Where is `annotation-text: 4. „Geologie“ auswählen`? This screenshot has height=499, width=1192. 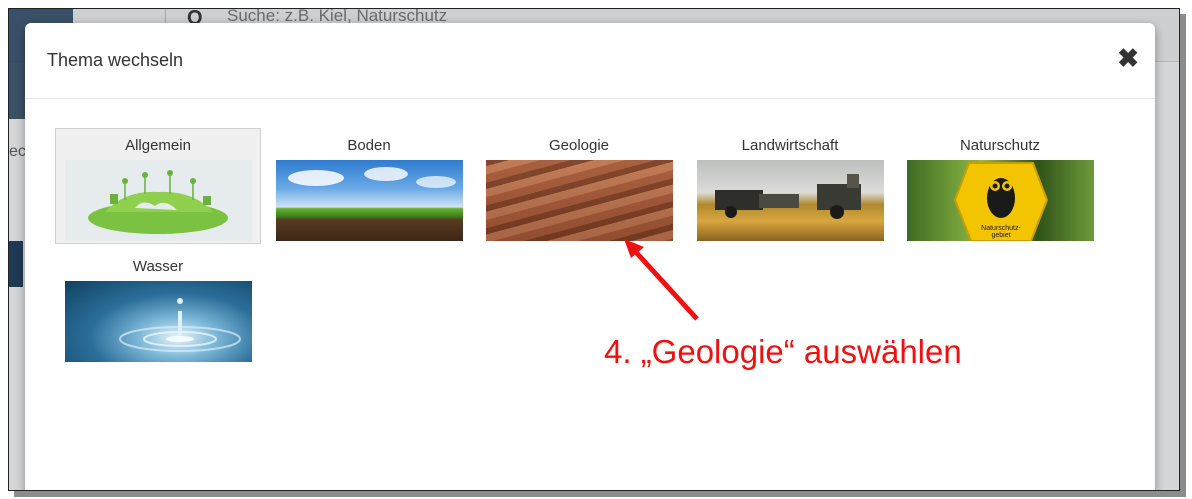
annotation-text: 4. „Geologie“ auswählen is located at coordinates (783, 351).